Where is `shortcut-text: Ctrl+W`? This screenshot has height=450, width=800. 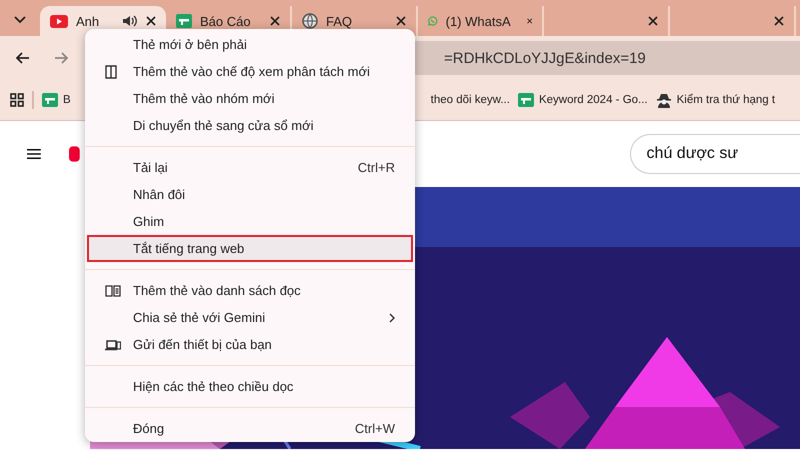
shortcut-text: Ctrl+W is located at coordinates (374, 428).